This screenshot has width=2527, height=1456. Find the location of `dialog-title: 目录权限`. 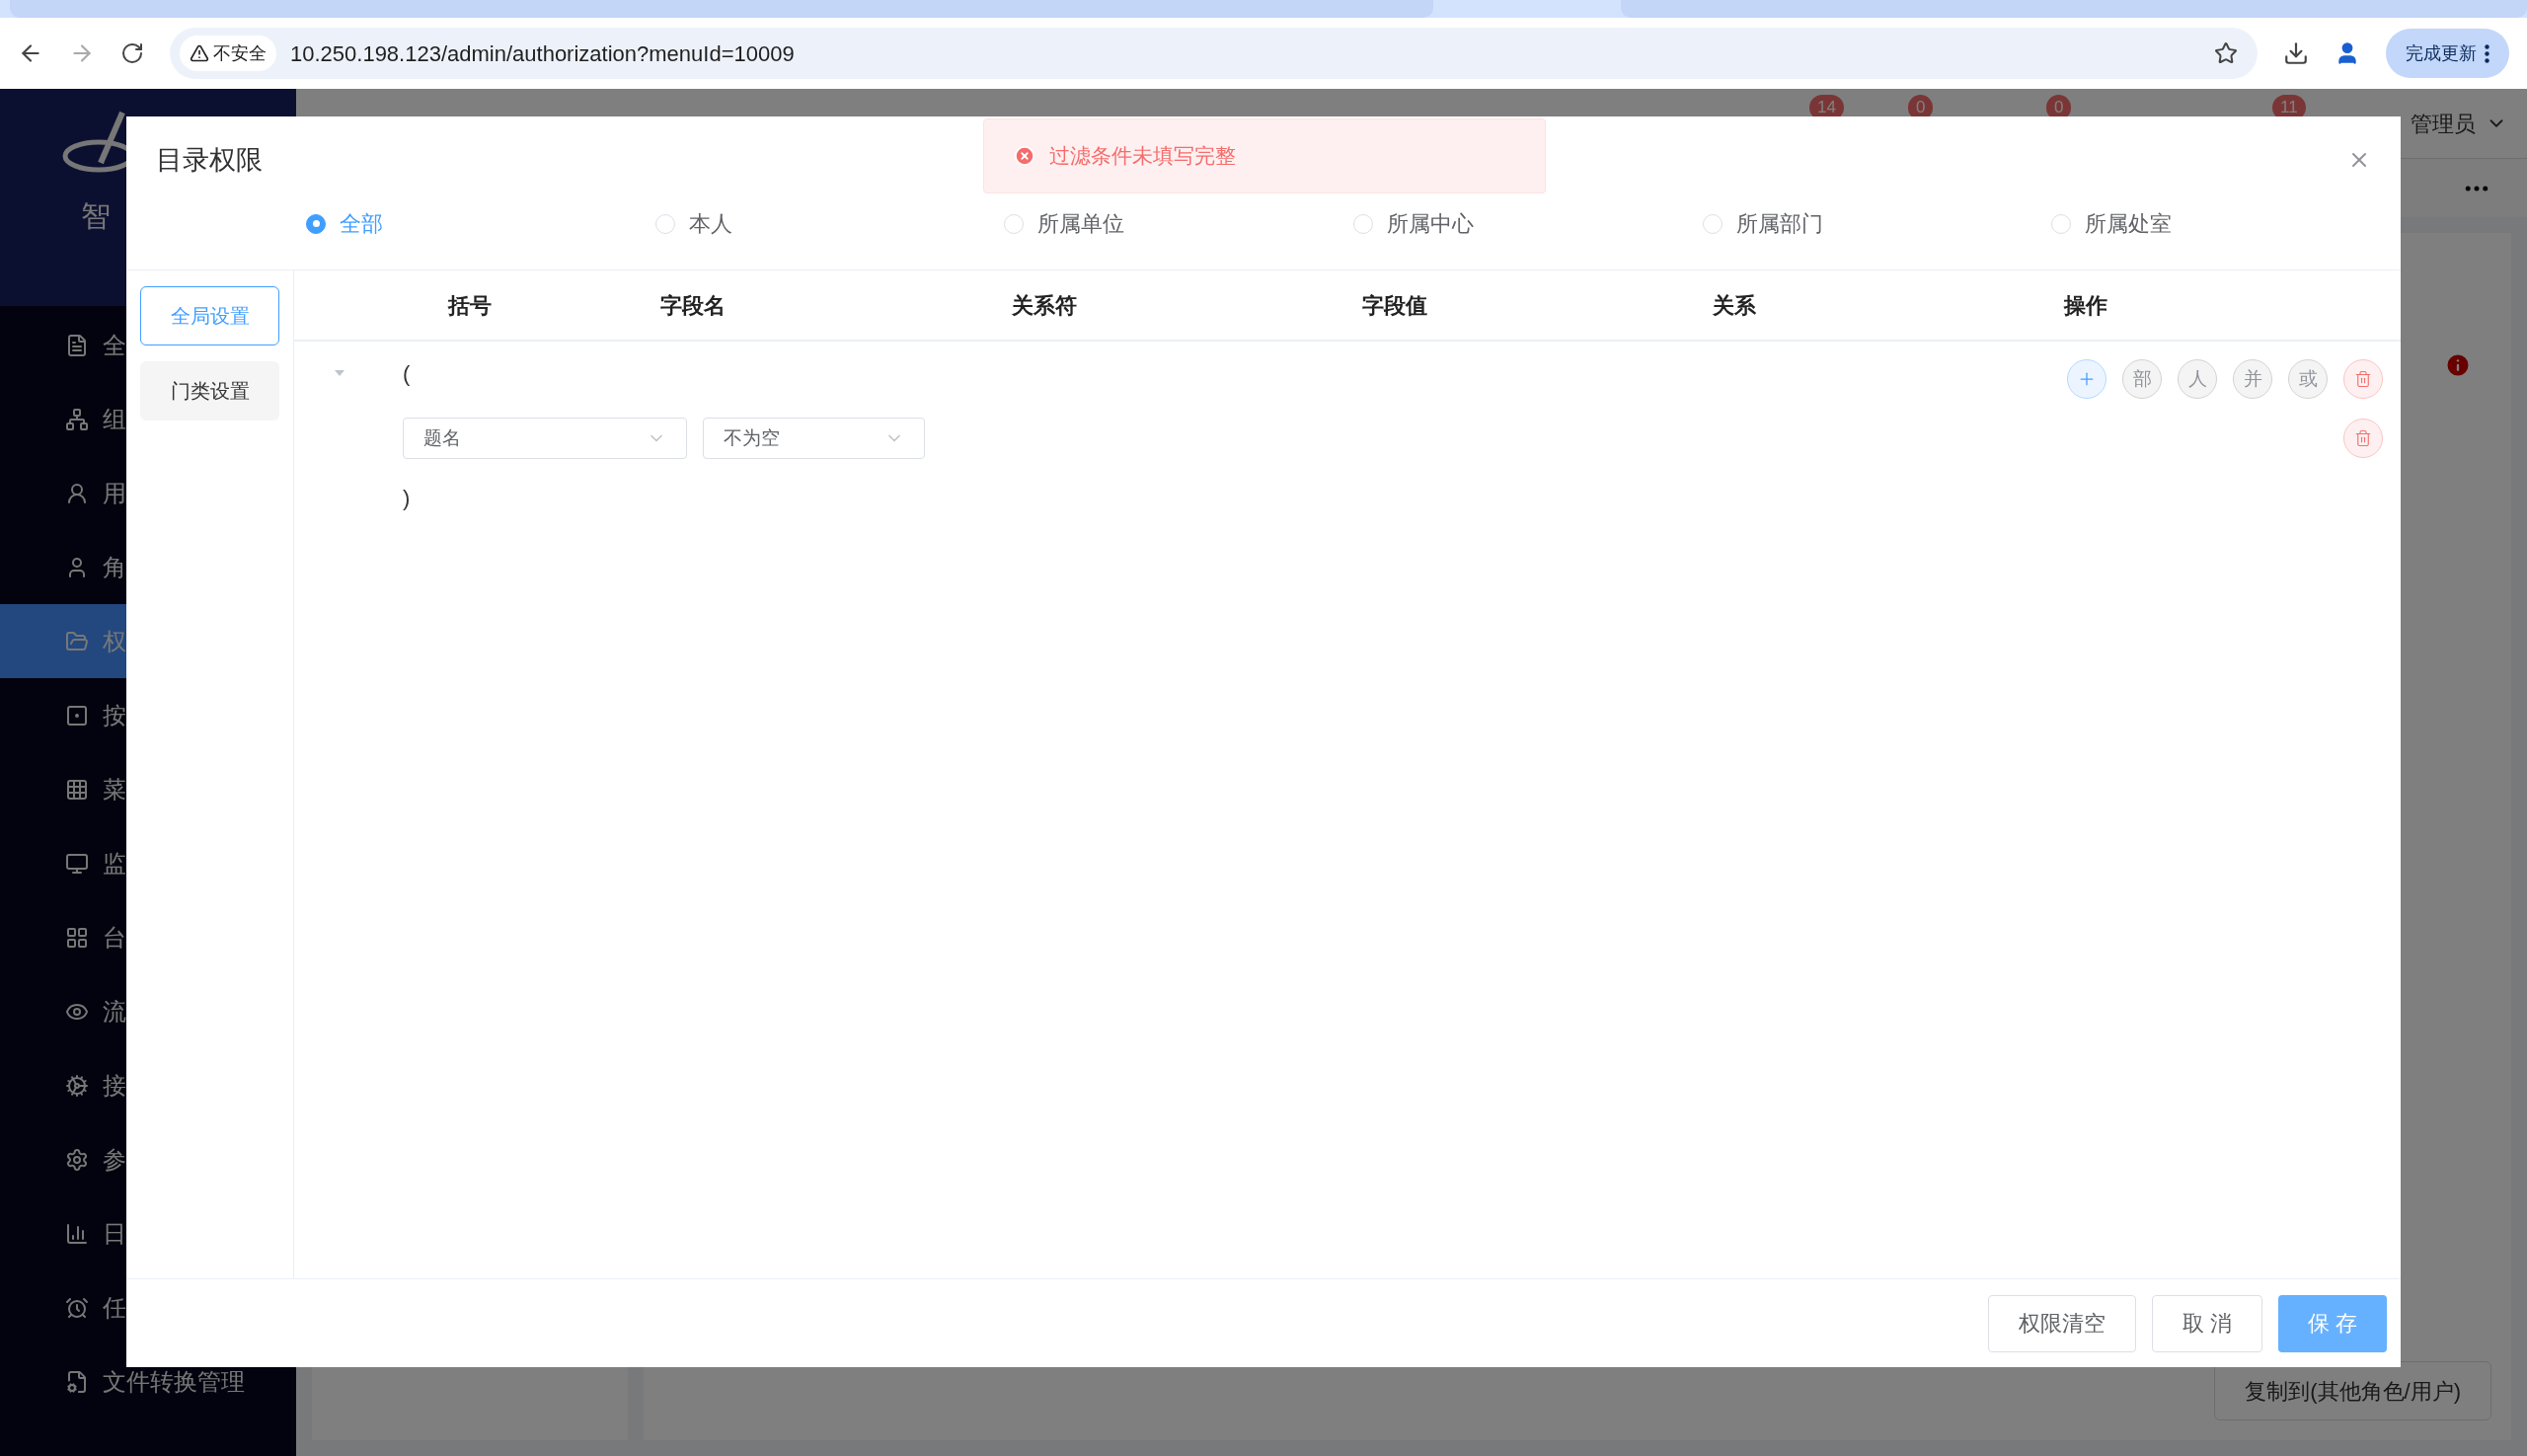

dialog-title: 目录权限 is located at coordinates (209, 160).